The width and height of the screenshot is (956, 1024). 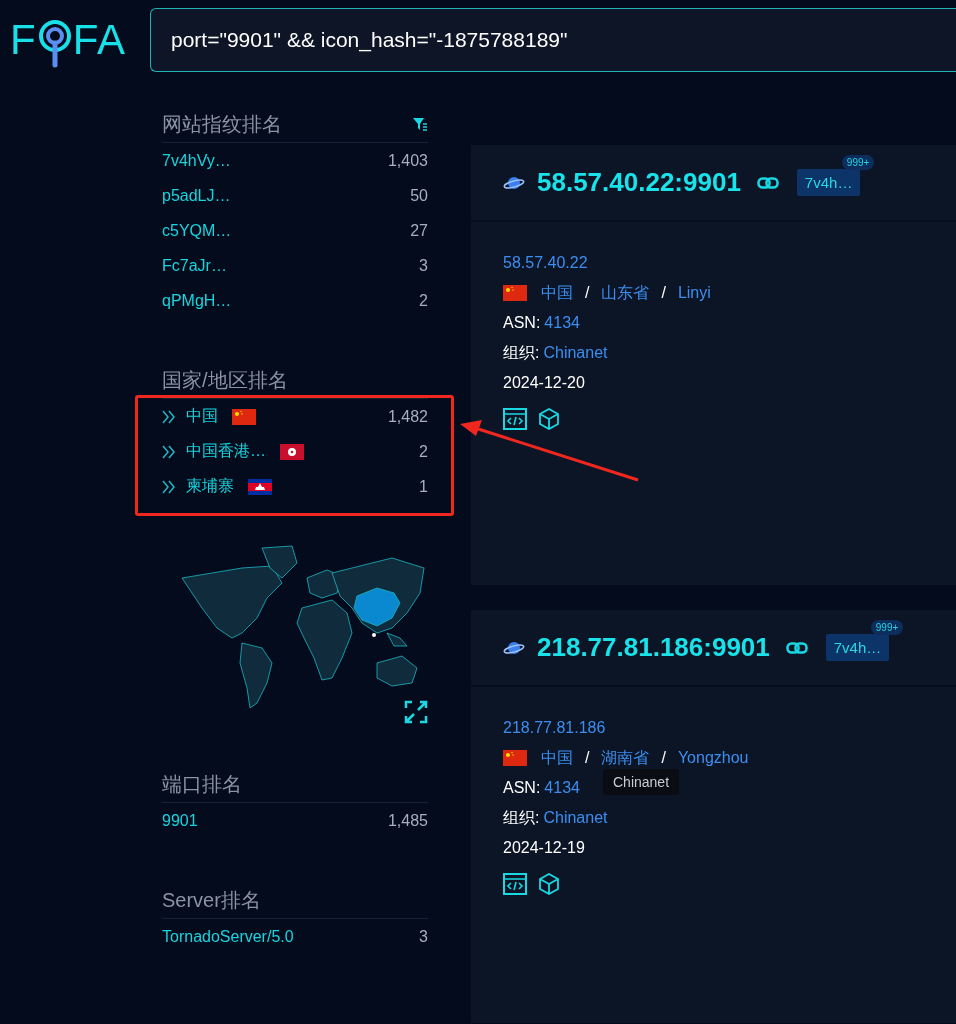 I want to click on filter-icon, so click(x=420, y=124).